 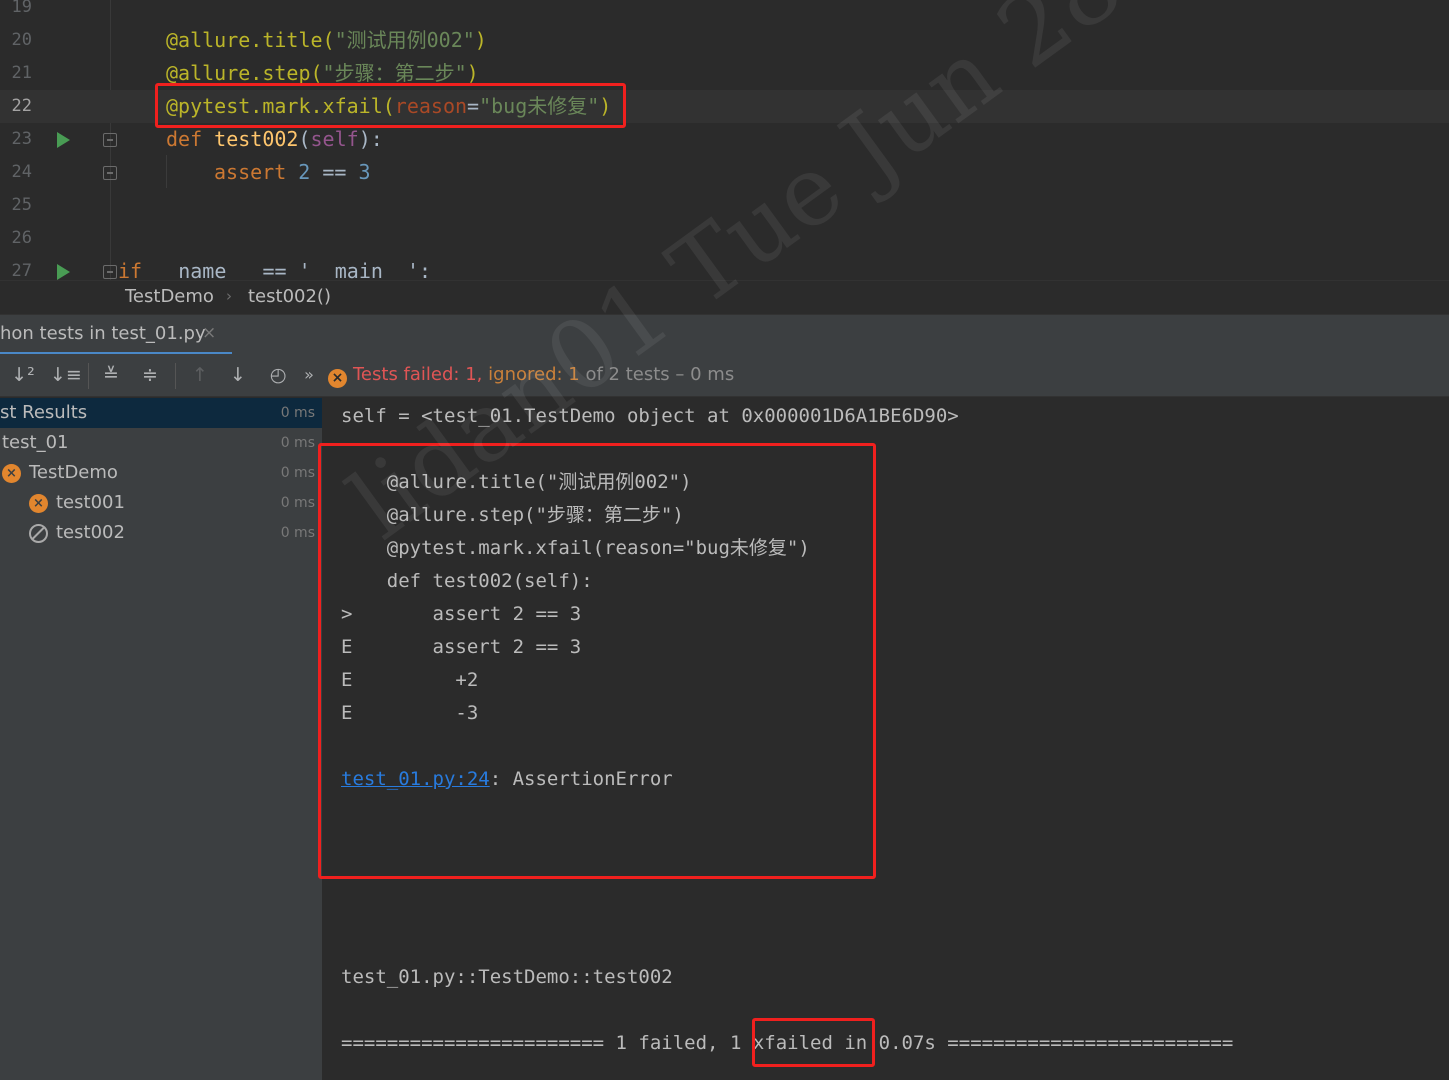 I want to click on line-number: 20, so click(x=21, y=40).